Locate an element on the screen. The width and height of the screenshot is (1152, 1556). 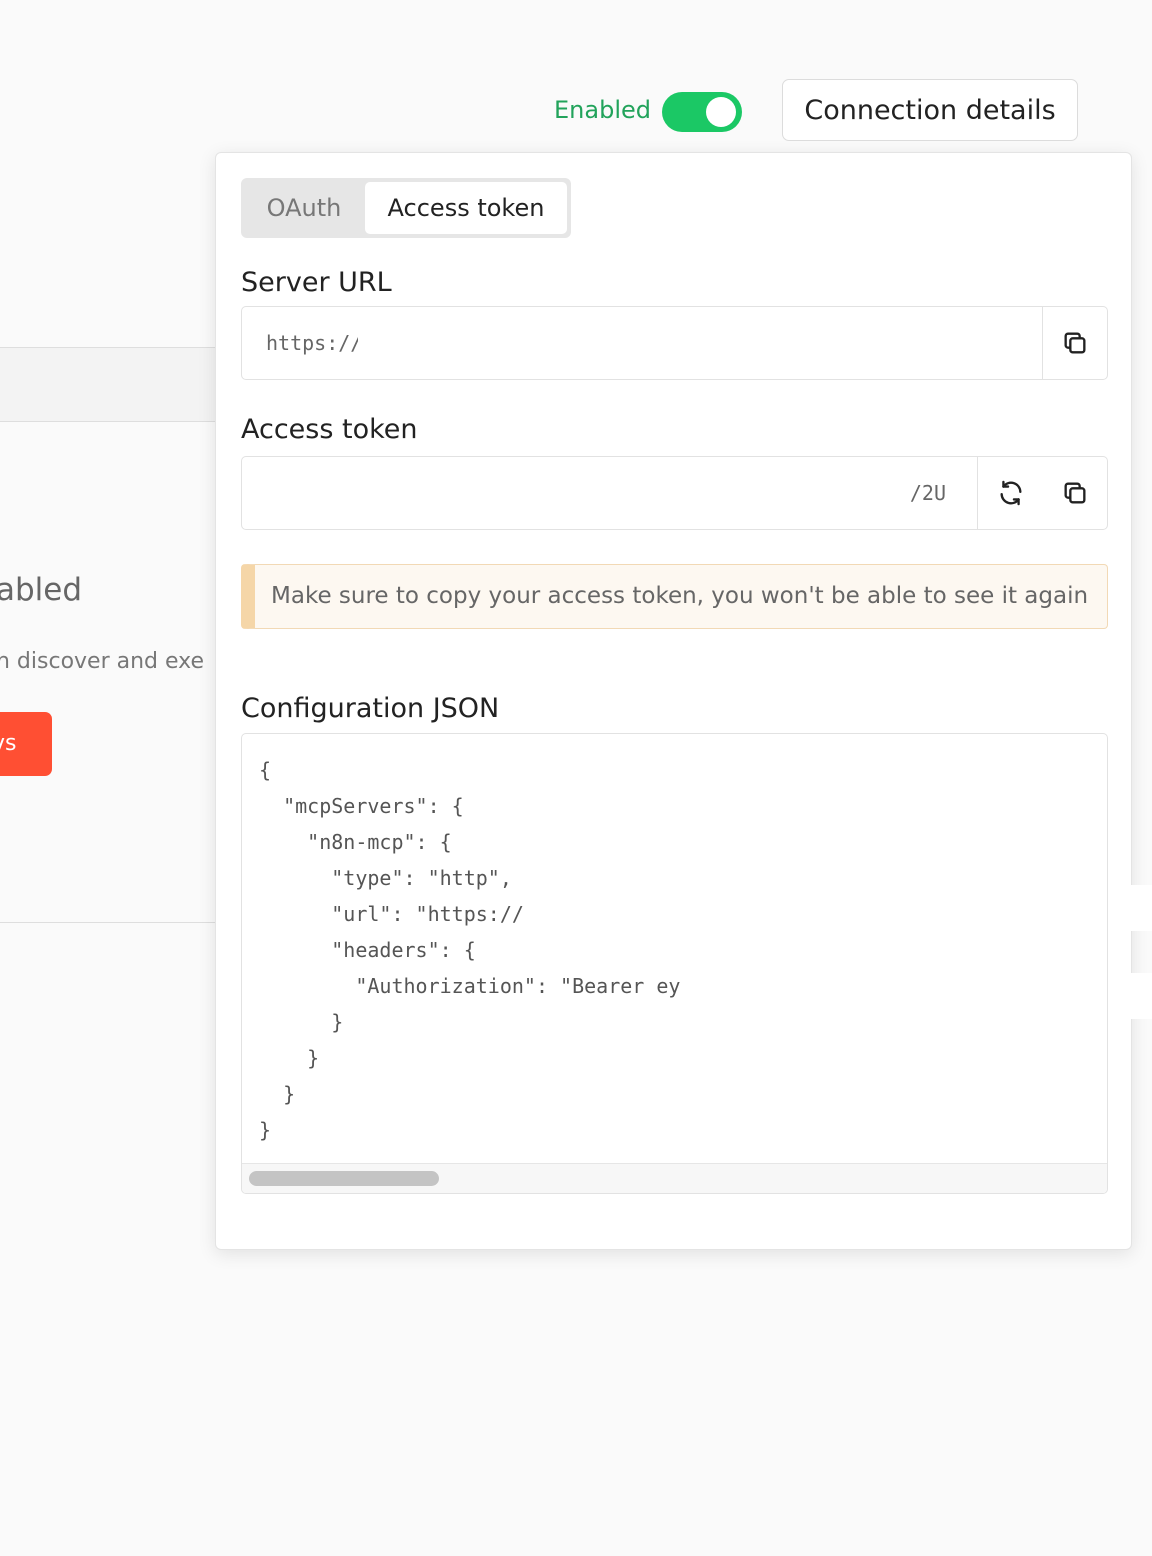
toggle-knob is located at coordinates (721, 112).